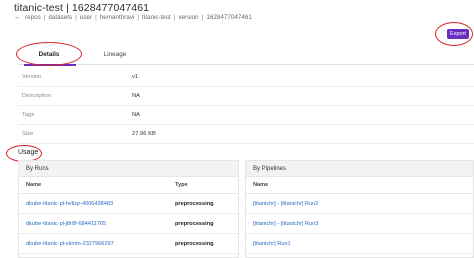 The height and width of the screenshot is (258, 474). Describe the element at coordinates (246, 55) in the screenshot. I see `tab-bar: Details Lineage` at that location.